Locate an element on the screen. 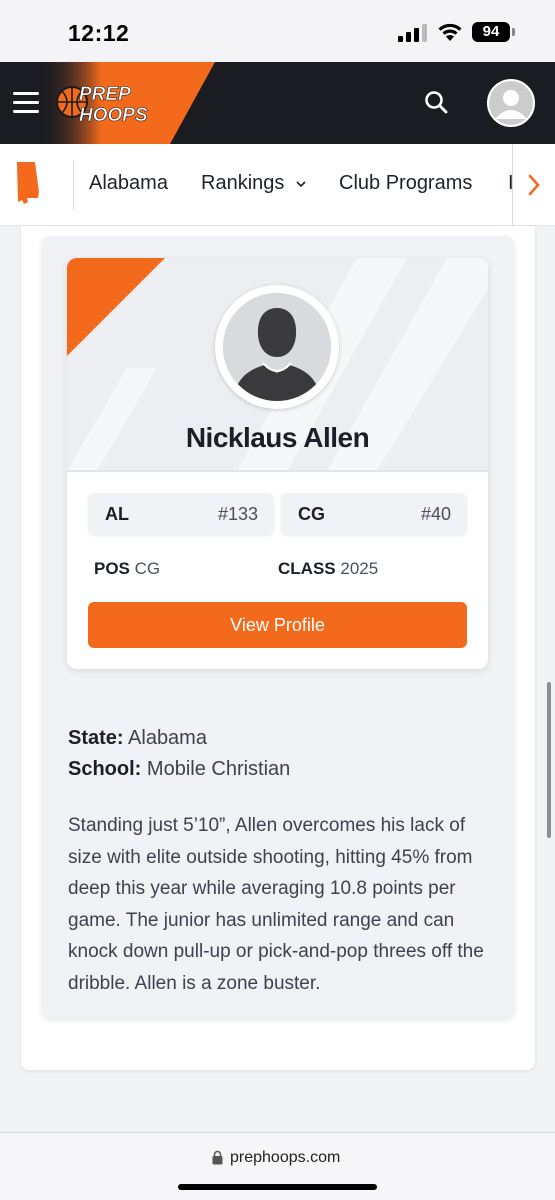 The height and width of the screenshot is (1200, 555). prephoops-logo: PREP HOOPS is located at coordinates (110, 103).